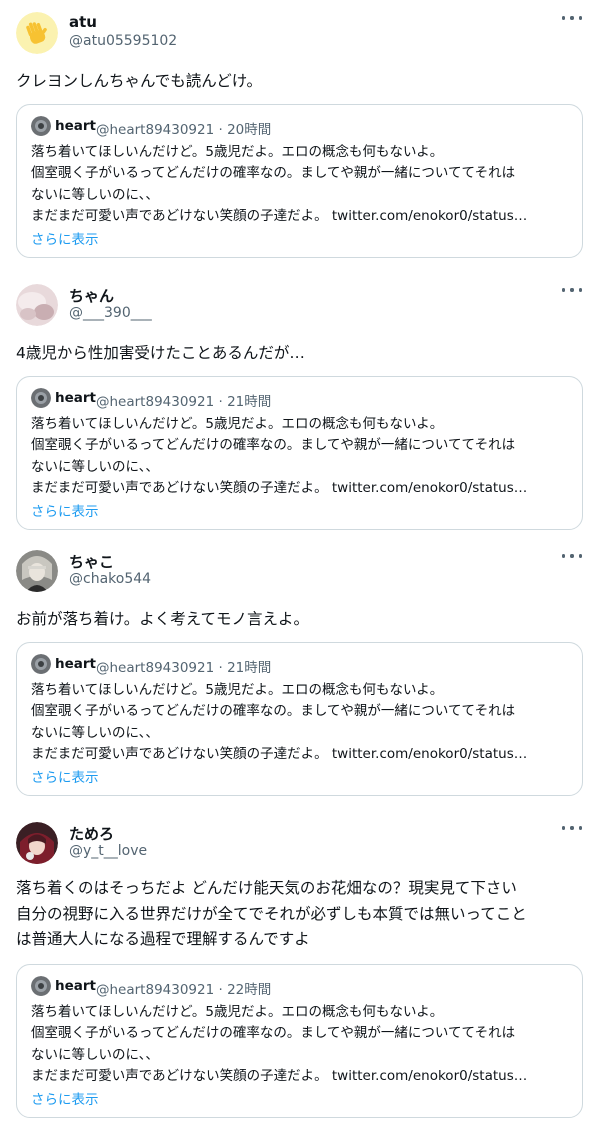 Image resolution: width=598 pixels, height=1130 pixels. I want to click on quoted-handle-time: @heart89430921 · 22時間, so click(184, 990).